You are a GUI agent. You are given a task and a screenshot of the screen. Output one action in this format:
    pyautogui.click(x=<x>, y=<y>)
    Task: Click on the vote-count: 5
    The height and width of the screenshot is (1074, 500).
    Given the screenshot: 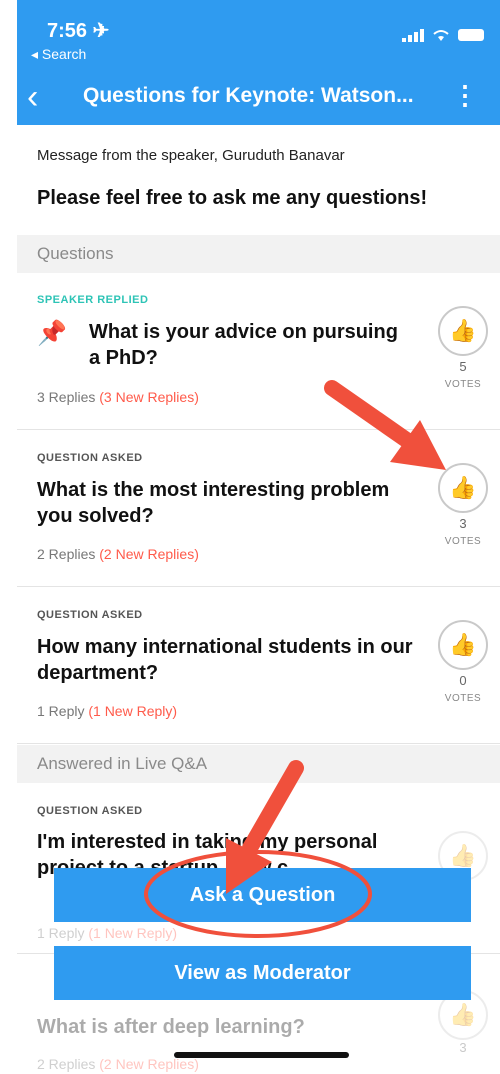 What is the action you would take?
    pyautogui.click(x=463, y=366)
    